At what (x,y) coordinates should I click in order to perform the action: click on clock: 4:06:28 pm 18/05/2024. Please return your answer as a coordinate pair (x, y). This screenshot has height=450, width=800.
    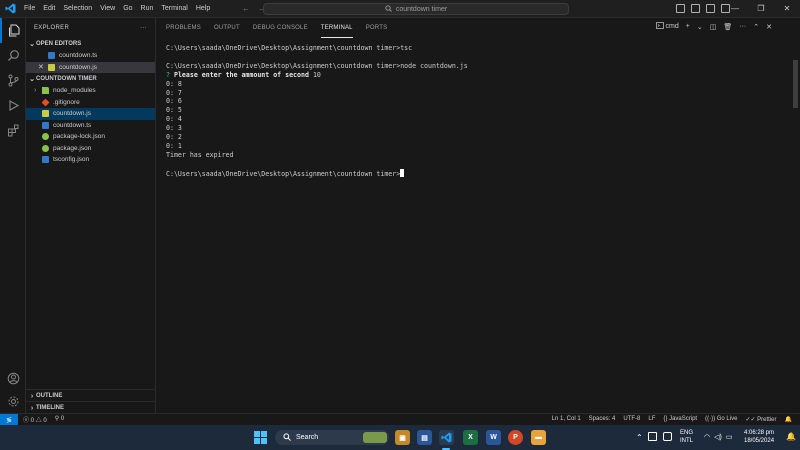
    Looking at the image, I should click on (759, 437).